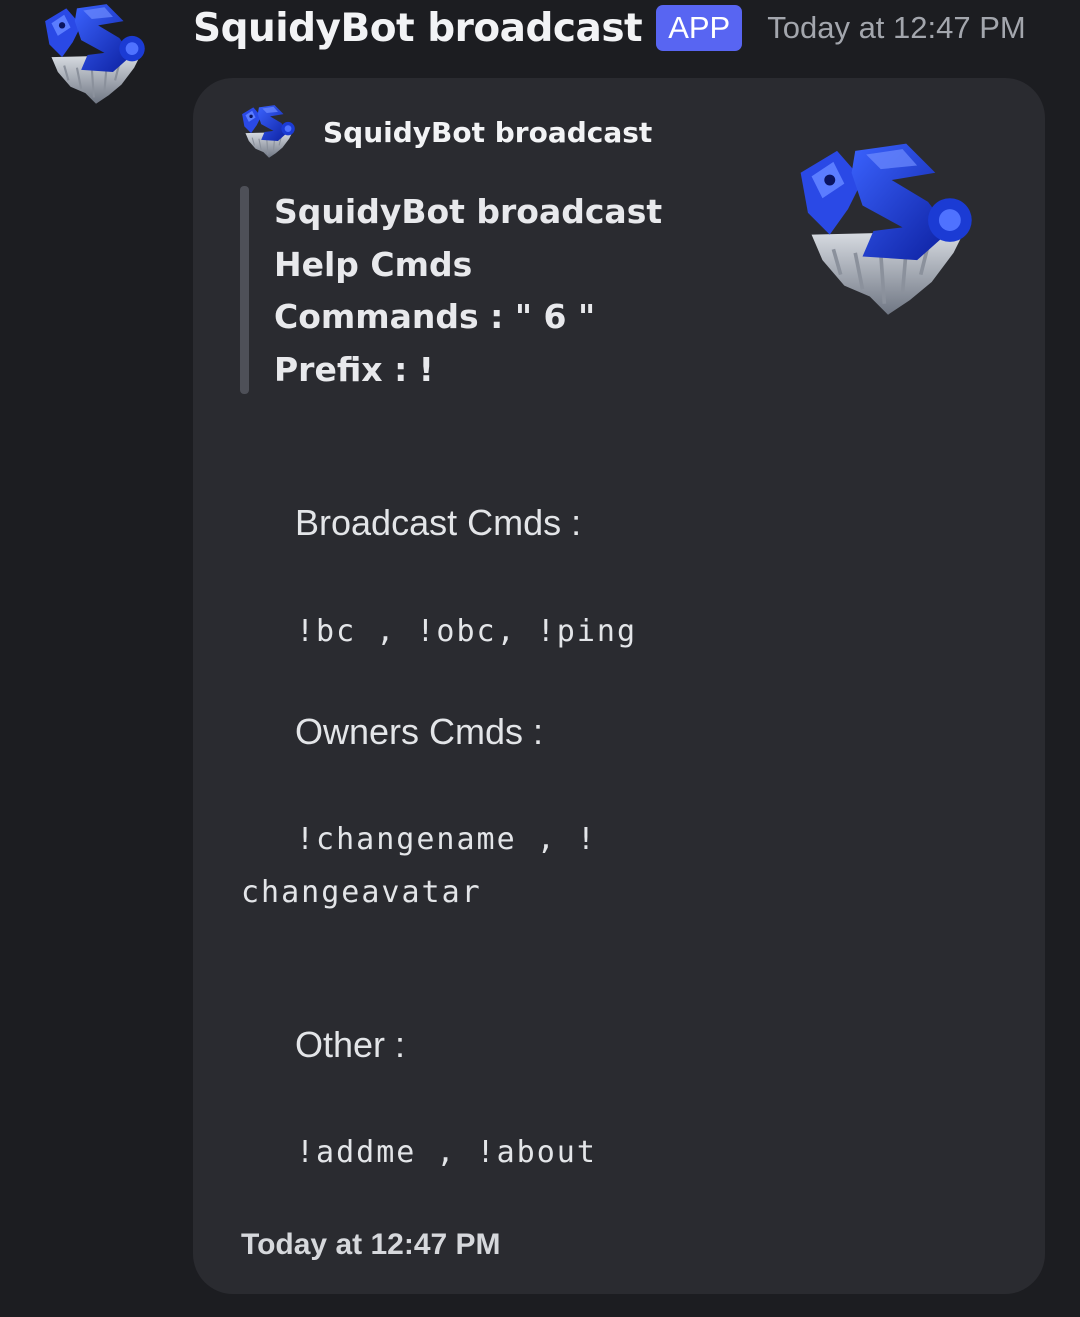  I want to click on bot-avatar, so click(96, 55).